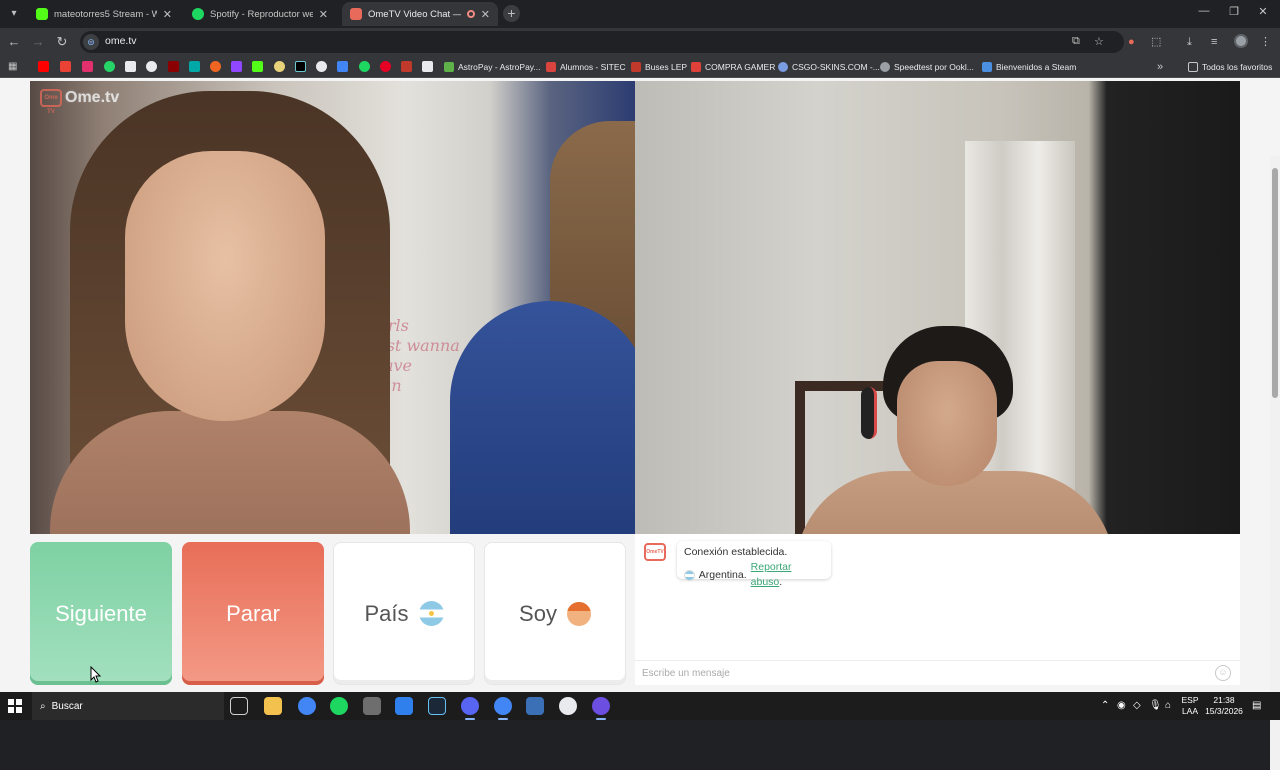 The image size is (1280, 770). I want to click on translate-bookmark-icon, so click(342, 66).